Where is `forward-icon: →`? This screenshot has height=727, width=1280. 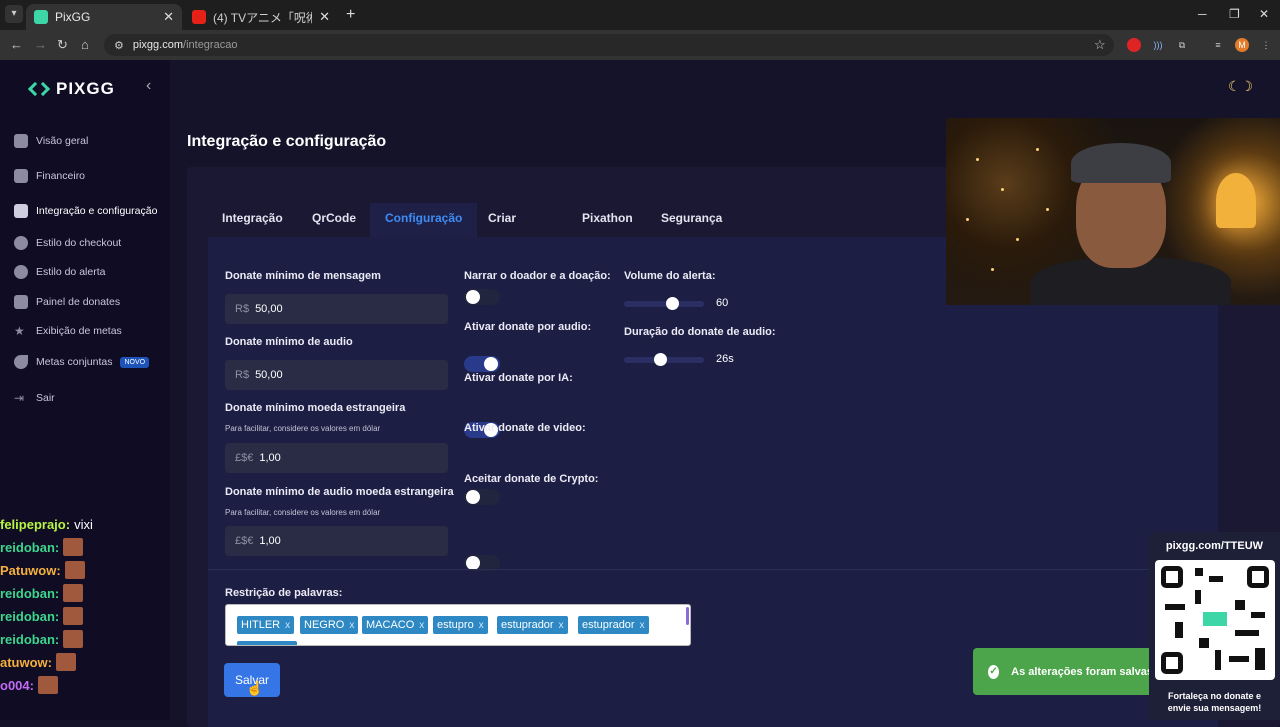 forward-icon: → is located at coordinates (40, 44).